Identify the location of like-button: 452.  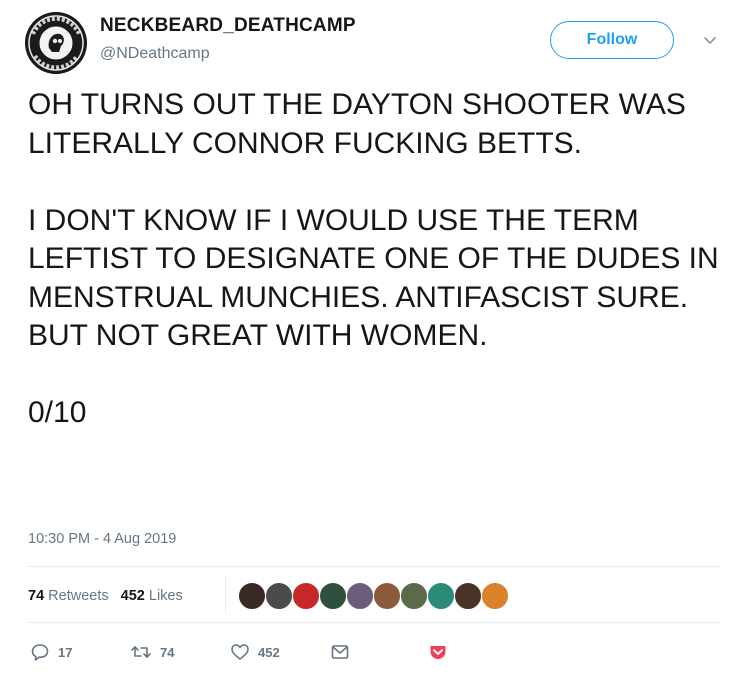
(255, 652).